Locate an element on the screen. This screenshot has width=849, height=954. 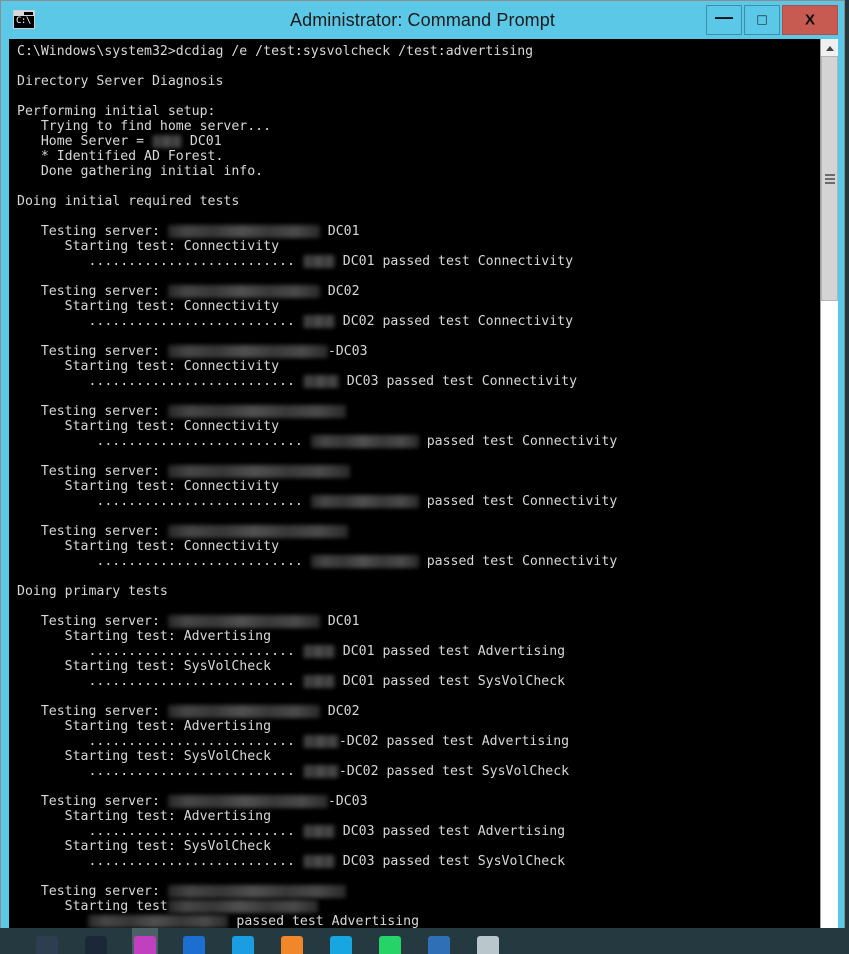
console-scrollbar is located at coordinates (829, 486).